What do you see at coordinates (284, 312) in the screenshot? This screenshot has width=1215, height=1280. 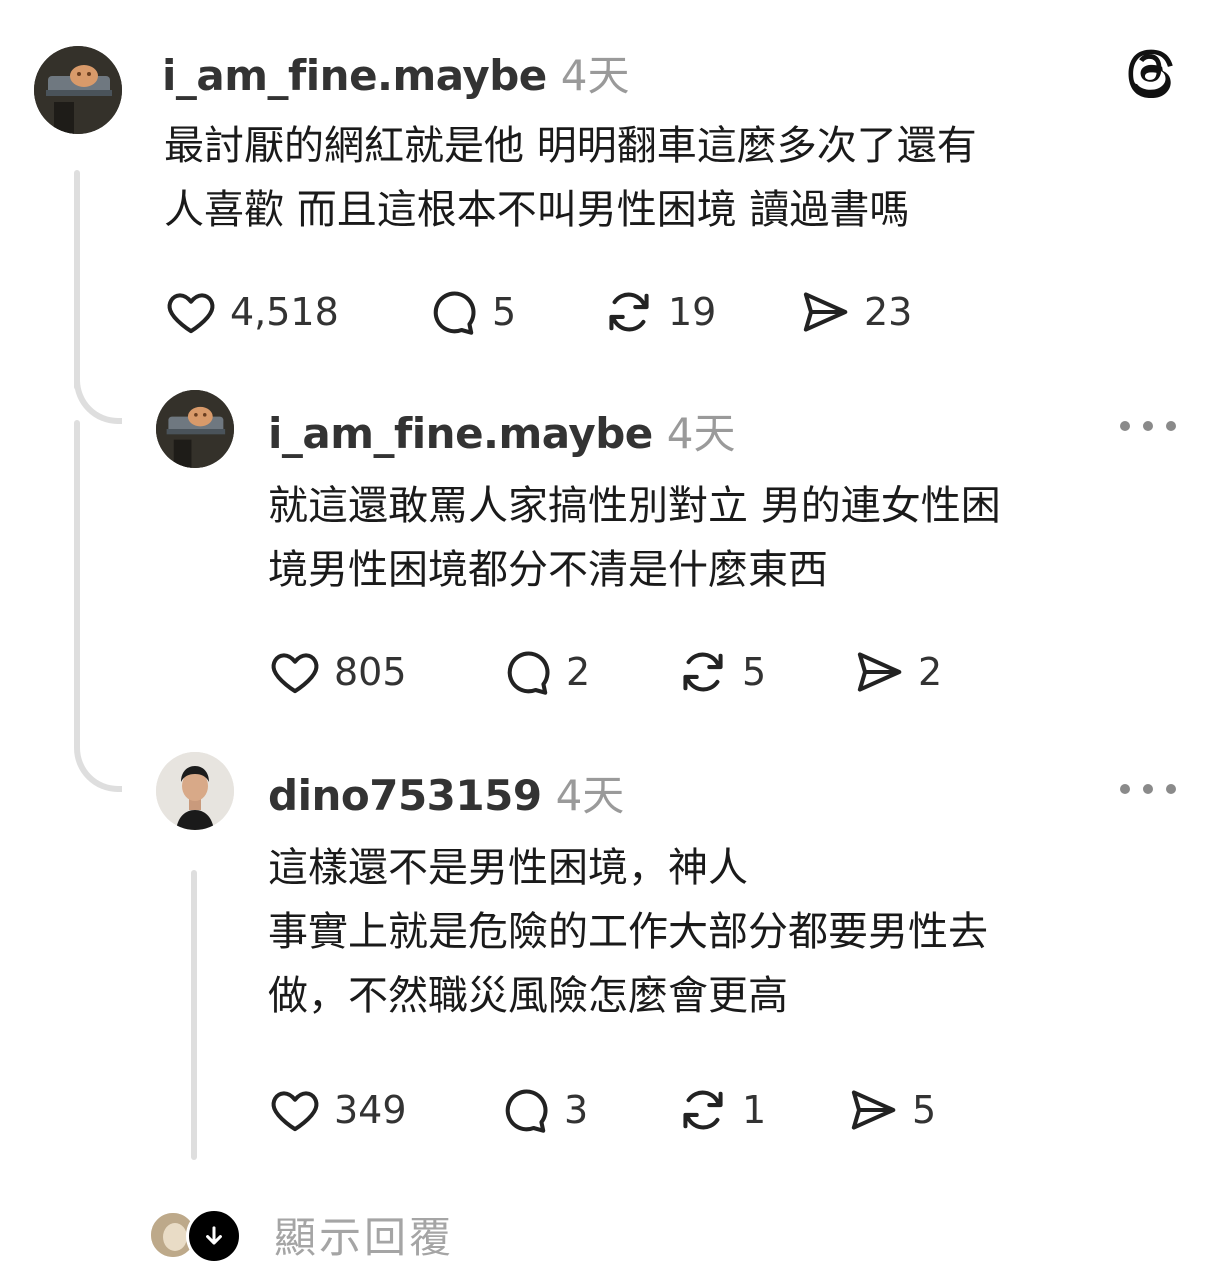 I see `like-count: 4,518` at bounding box center [284, 312].